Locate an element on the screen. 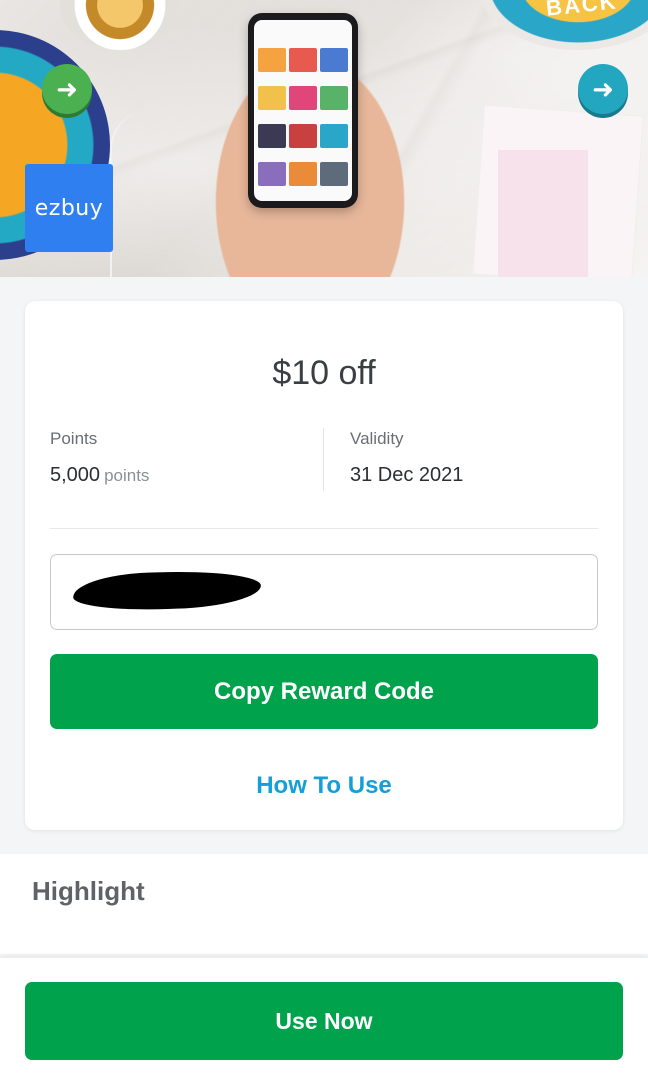 This screenshot has width=648, height=1080. phone-image is located at coordinates (303, 110).